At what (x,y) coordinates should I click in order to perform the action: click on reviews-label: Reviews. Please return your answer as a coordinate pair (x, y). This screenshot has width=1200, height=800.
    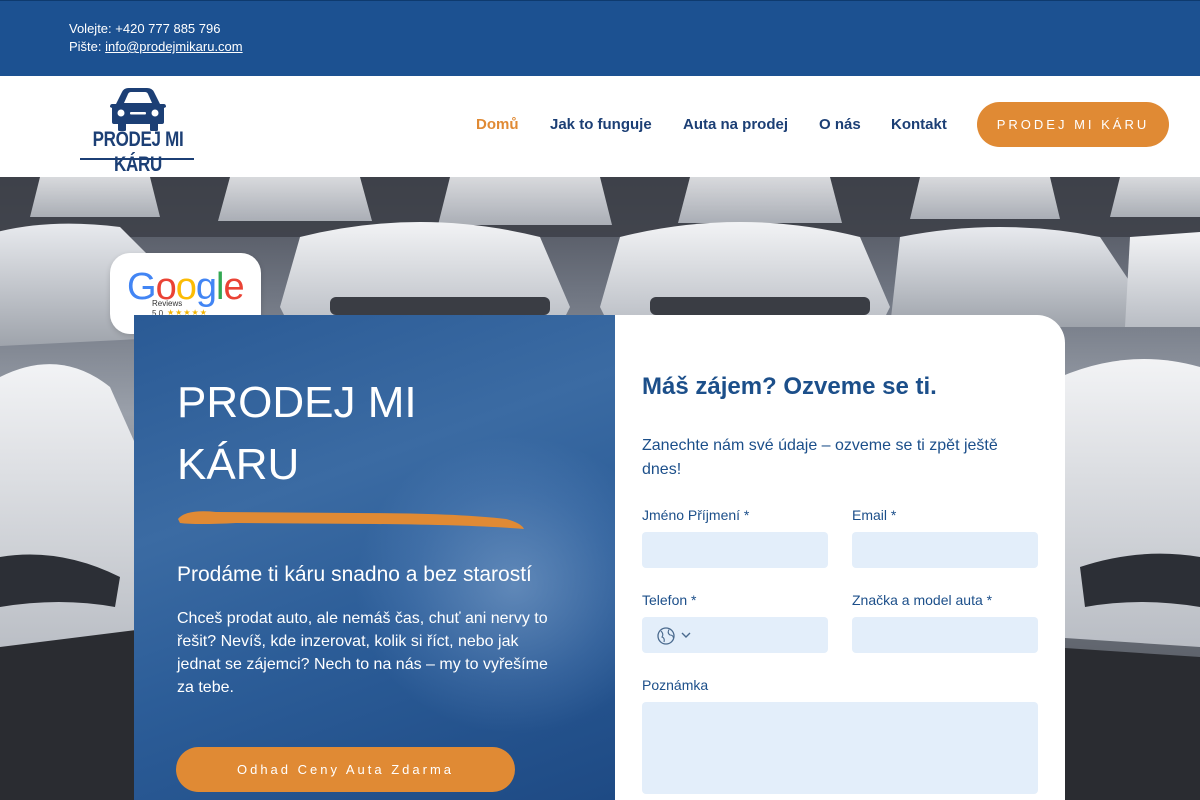
    Looking at the image, I should click on (167, 303).